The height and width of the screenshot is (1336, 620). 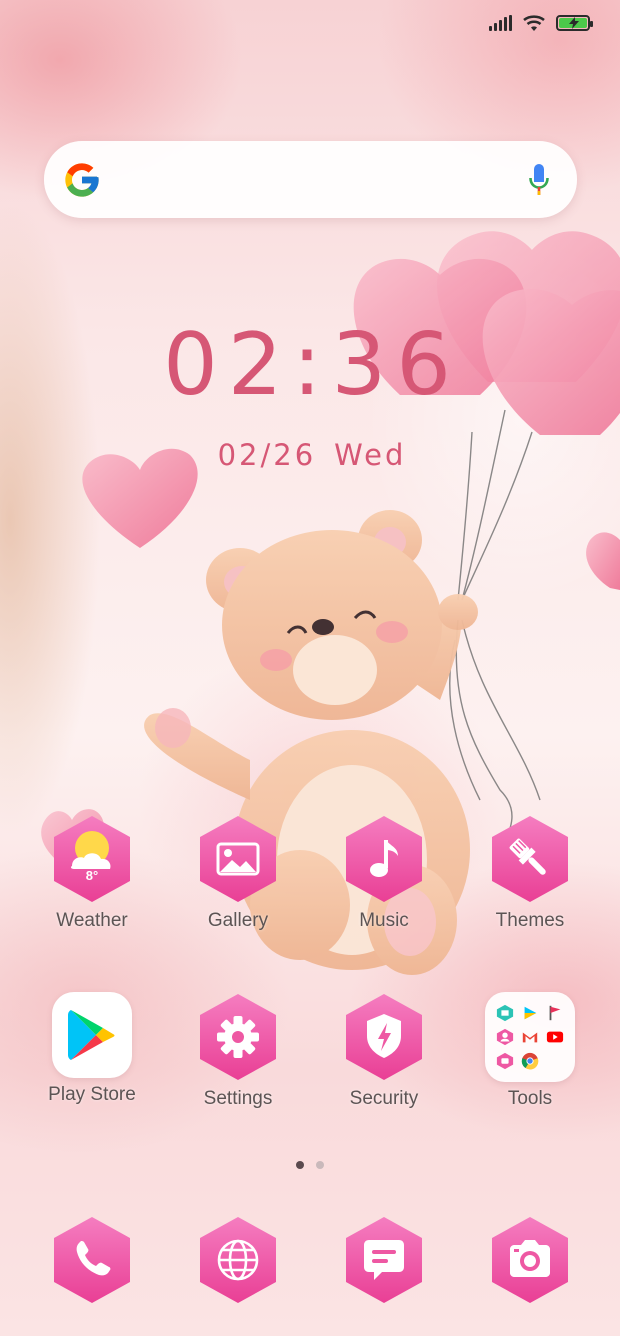 I want to click on mini-recorder-icon, so click(x=504, y=1061).